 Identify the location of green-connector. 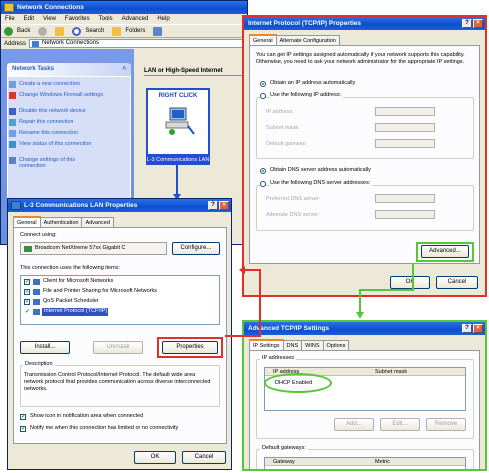
(386, 289).